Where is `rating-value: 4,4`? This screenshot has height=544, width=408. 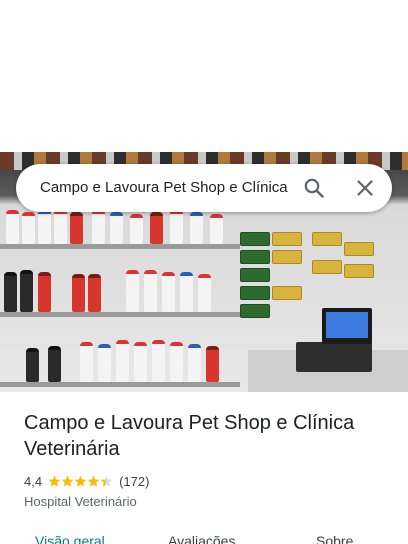
rating-value: 4,4 is located at coordinates (33, 481).